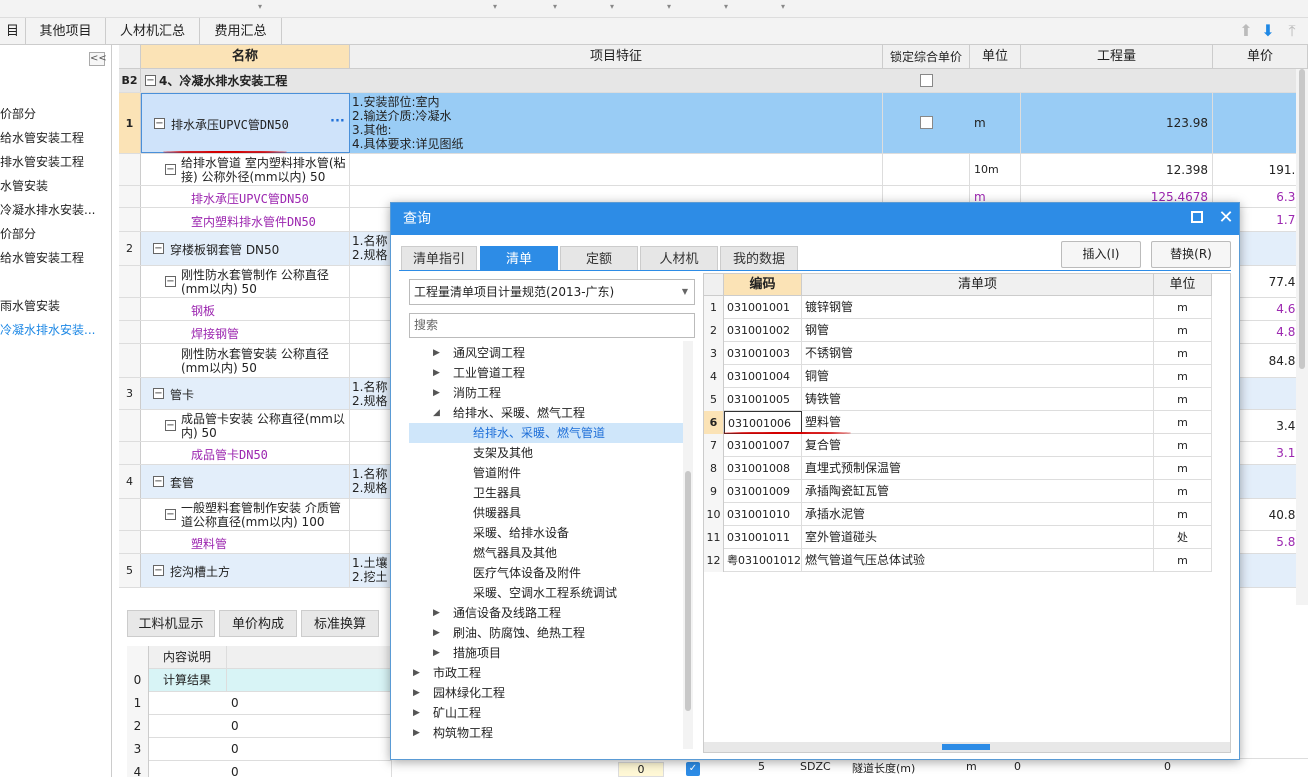 The image size is (1308, 777). Describe the element at coordinates (552, 325) in the screenshot. I see `search-input: 搜索` at that location.